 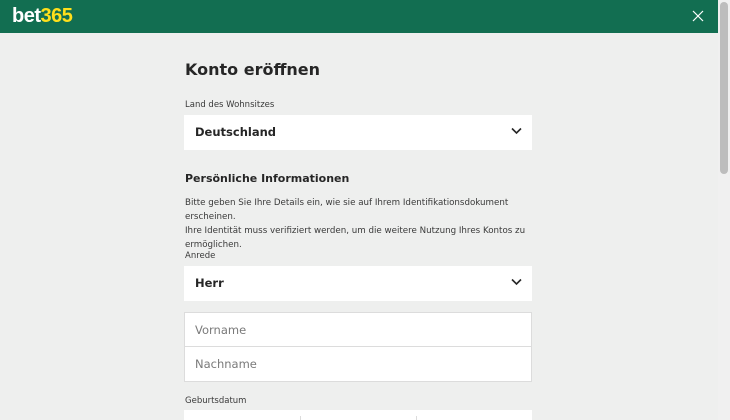 What do you see at coordinates (216, 401) in the screenshot?
I see `birthdate-label: Geburtsdatum` at bounding box center [216, 401].